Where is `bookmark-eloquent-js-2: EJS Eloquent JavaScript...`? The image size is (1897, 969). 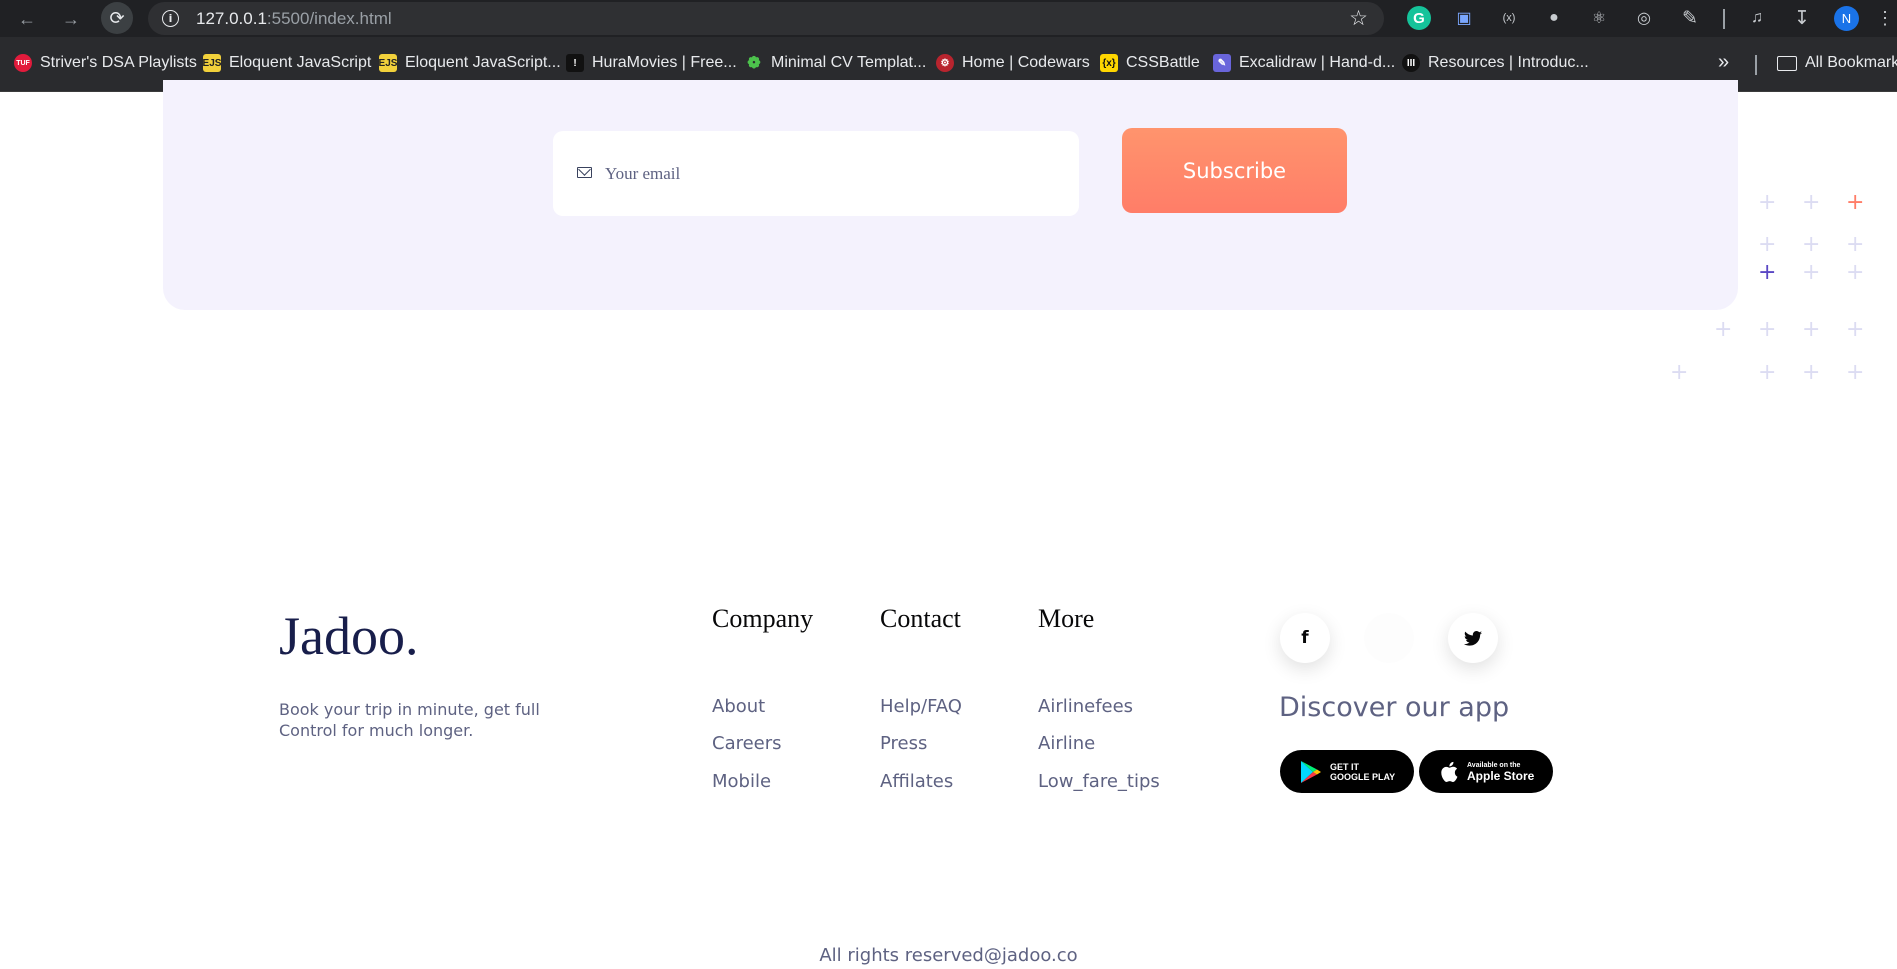 bookmark-eloquent-js-2: EJS Eloquent JavaScript... is located at coordinates (470, 63).